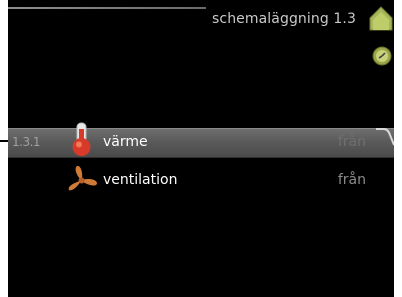  I want to click on header-divider, so click(107, 8).